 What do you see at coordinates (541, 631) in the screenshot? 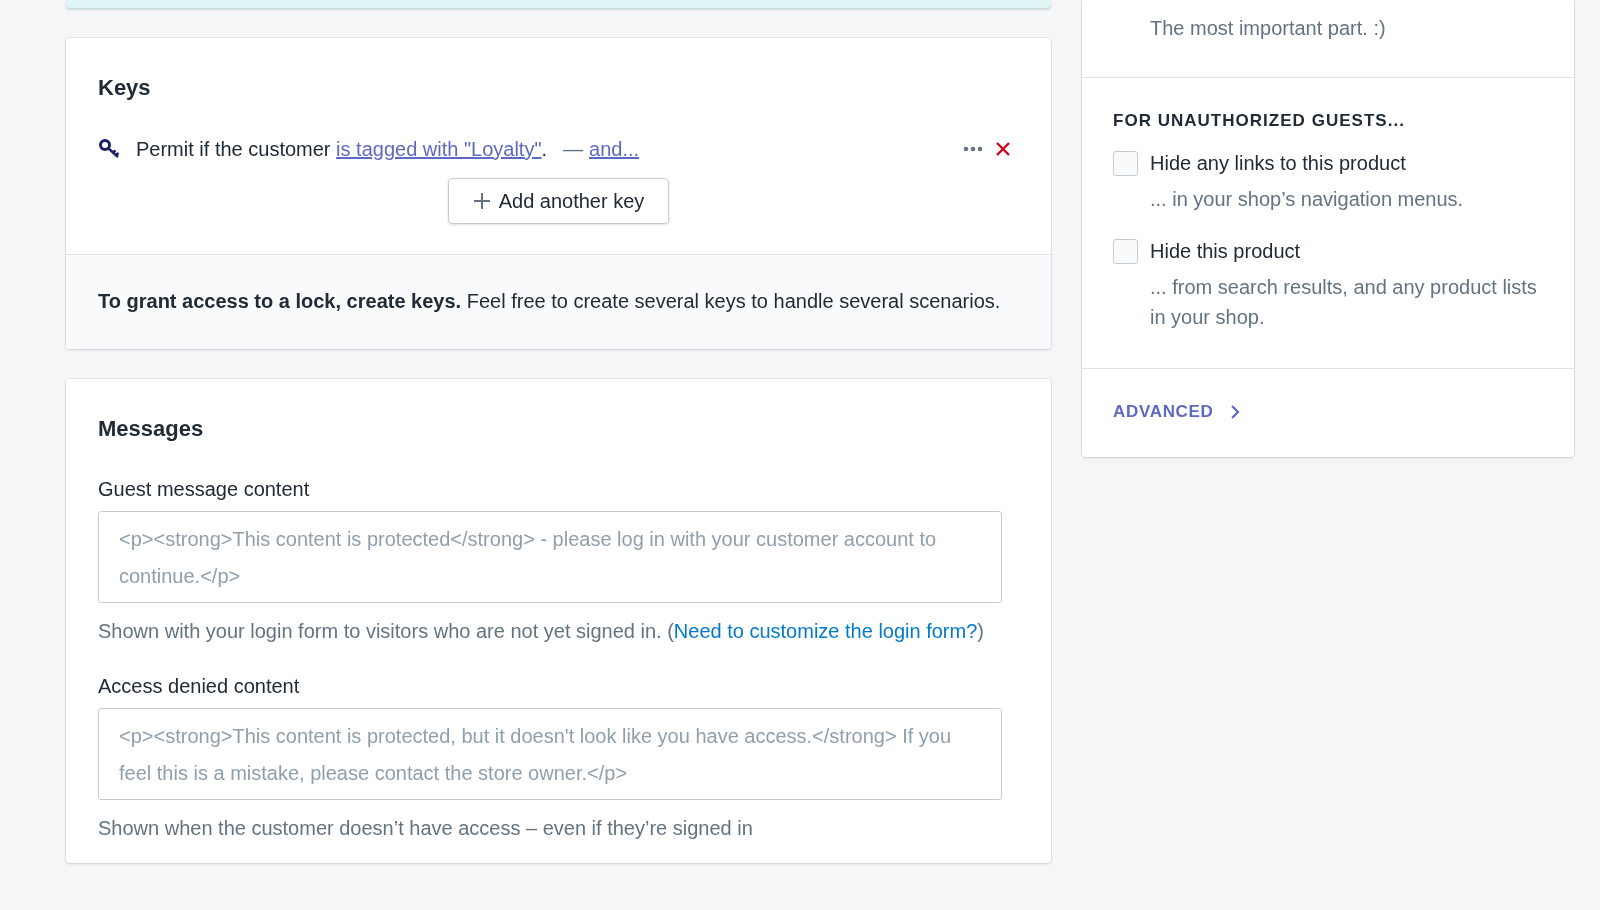
I see `field-help-text: Shown with your login form to visitors who are not yet signed in. (Need to customize the login form?)` at bounding box center [541, 631].